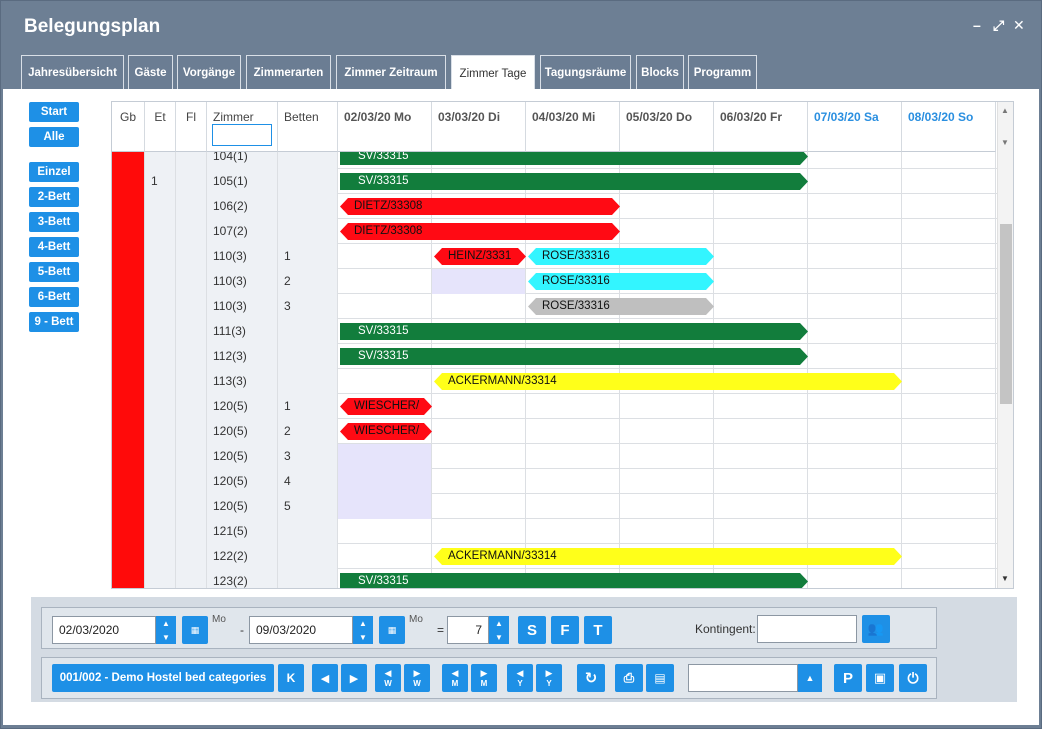 This screenshot has width=1042, height=729. I want to click on scroll-up-icon: ▲, so click(1005, 110).